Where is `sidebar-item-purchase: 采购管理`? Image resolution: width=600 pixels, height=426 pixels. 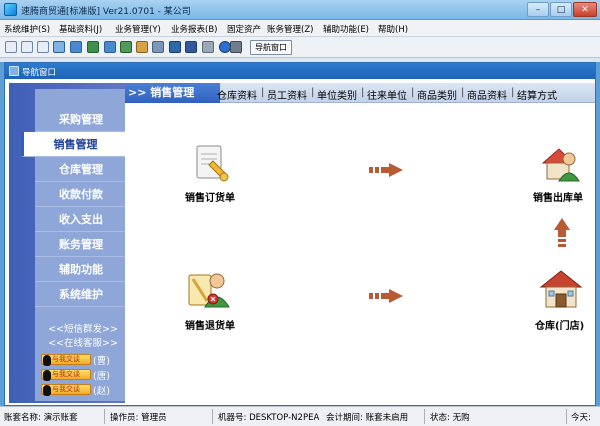 sidebar-item-purchase: 采购管理 is located at coordinates (81, 119).